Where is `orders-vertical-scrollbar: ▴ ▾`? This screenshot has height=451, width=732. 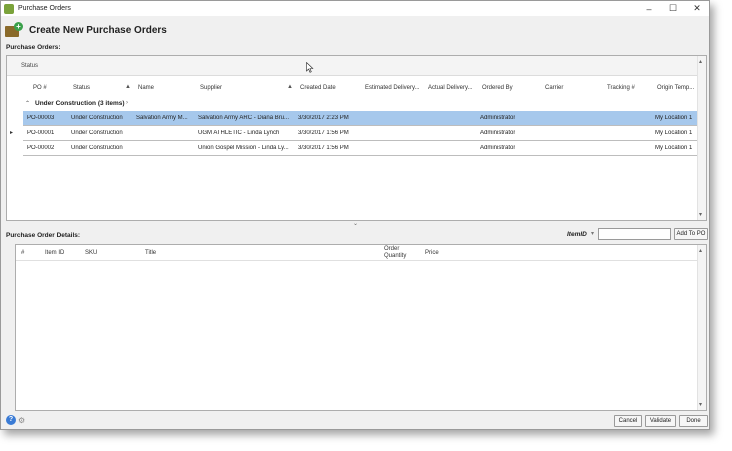
orders-vertical-scrollbar: ▴ ▾ is located at coordinates (701, 138).